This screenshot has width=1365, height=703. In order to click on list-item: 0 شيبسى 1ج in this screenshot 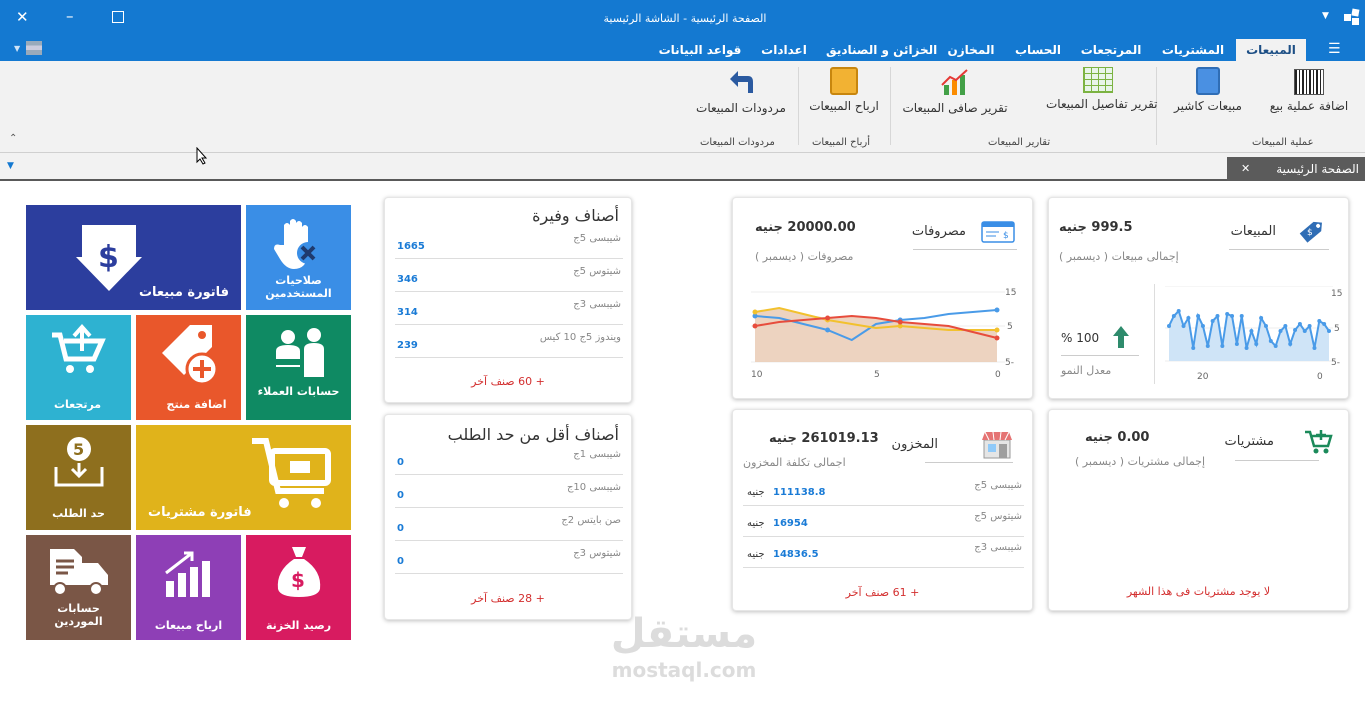, I will do `click(509, 461)`.